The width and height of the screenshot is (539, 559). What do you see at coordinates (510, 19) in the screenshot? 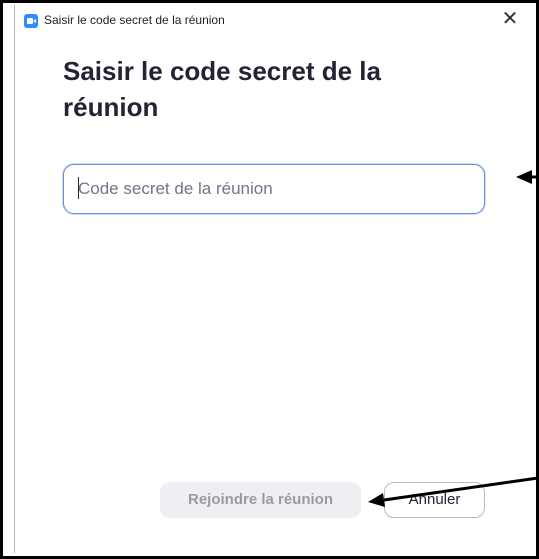
I see `close-icon: ✕` at bounding box center [510, 19].